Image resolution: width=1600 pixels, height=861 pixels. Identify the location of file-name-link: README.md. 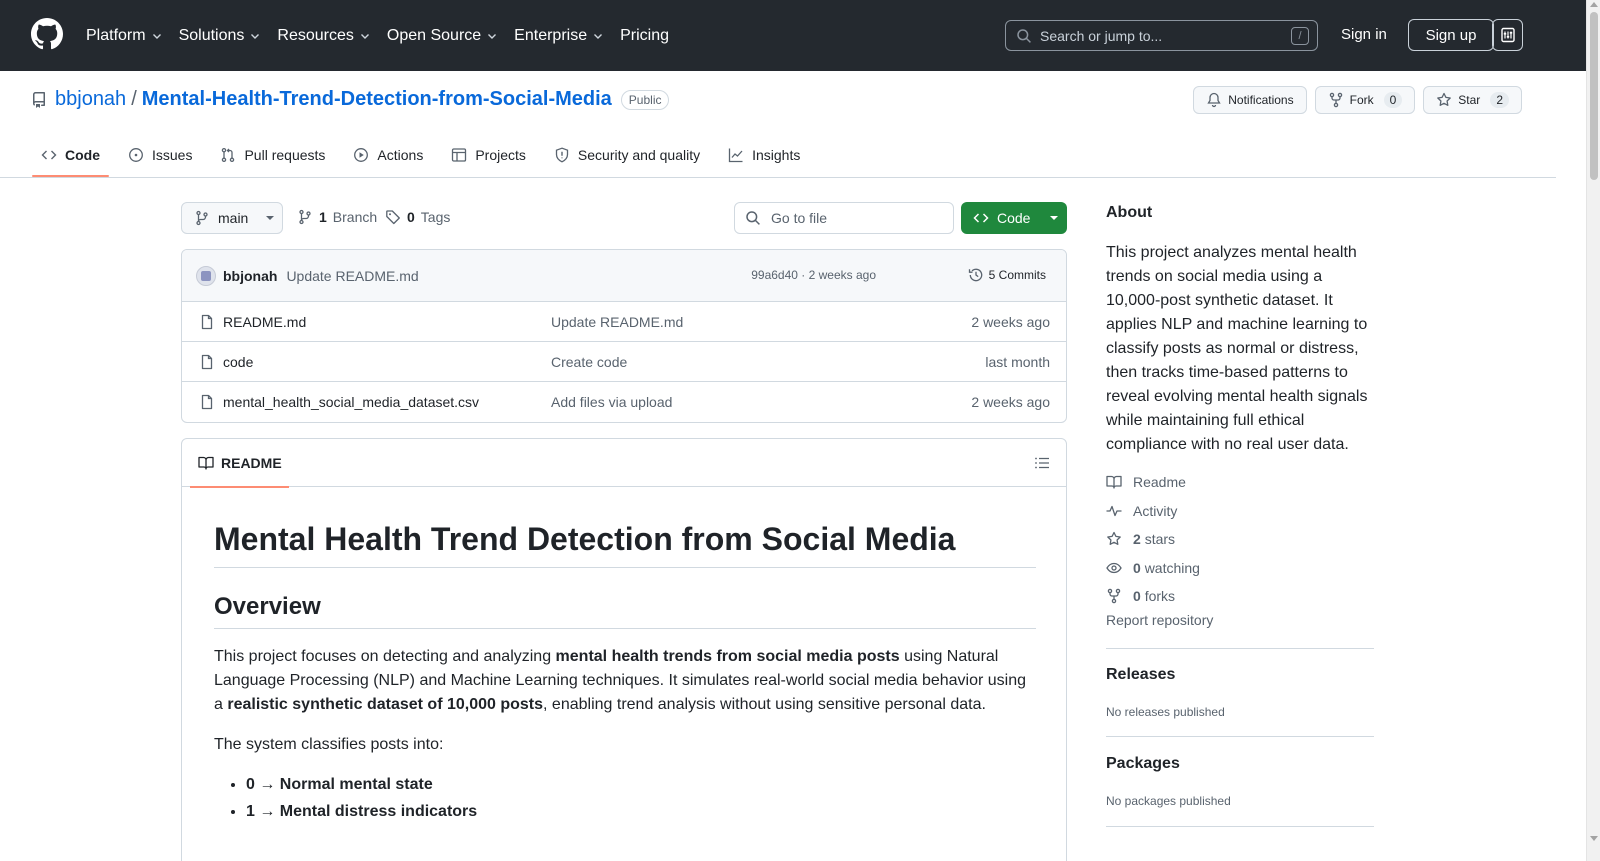
(264, 322).